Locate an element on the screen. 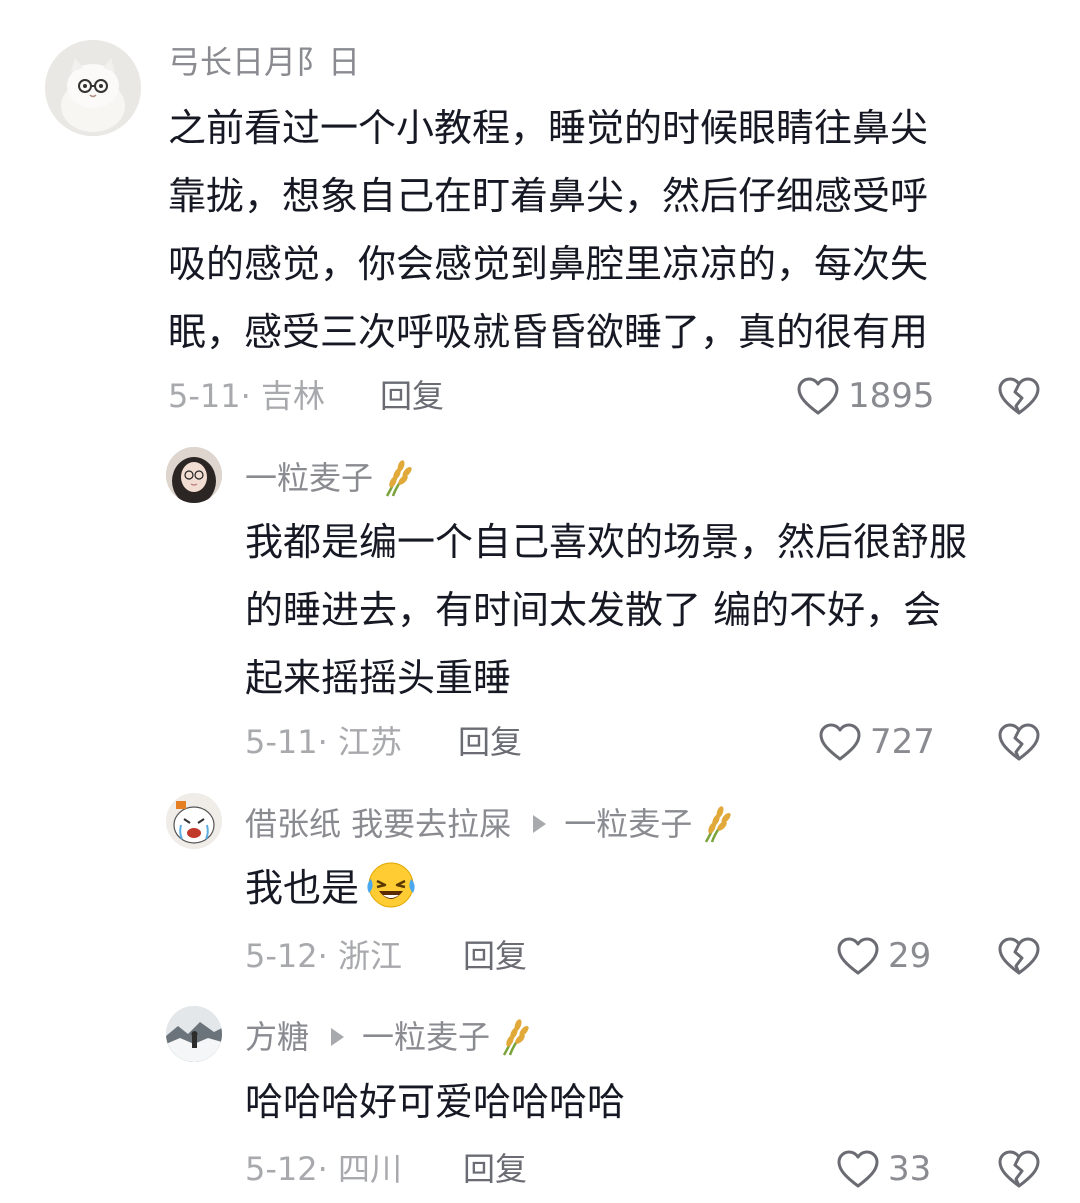 This screenshot has height=1203, width=1080. author-name: 一粒麦子 is located at coordinates (309, 478).